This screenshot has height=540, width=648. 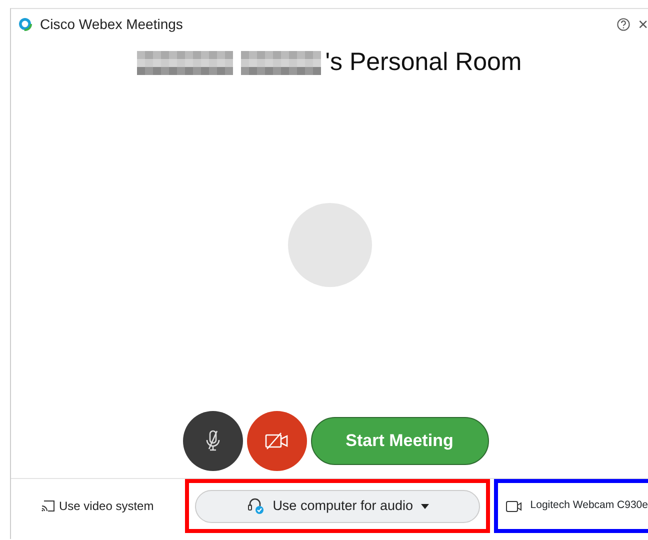 I want to click on audio-dropdown: Use computer for audio, so click(x=337, y=506).